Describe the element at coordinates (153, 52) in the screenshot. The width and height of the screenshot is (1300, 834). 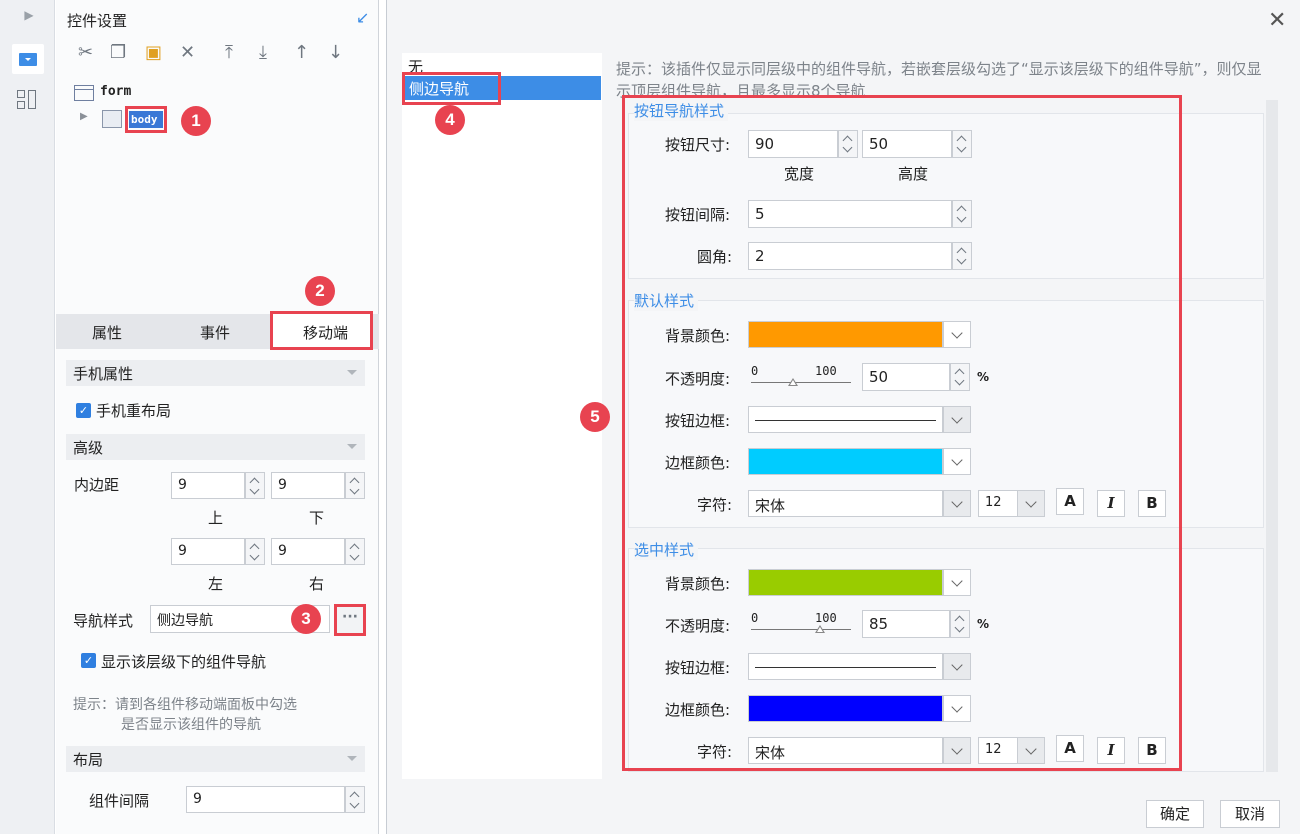
I see `paste-icon: ▣` at that location.